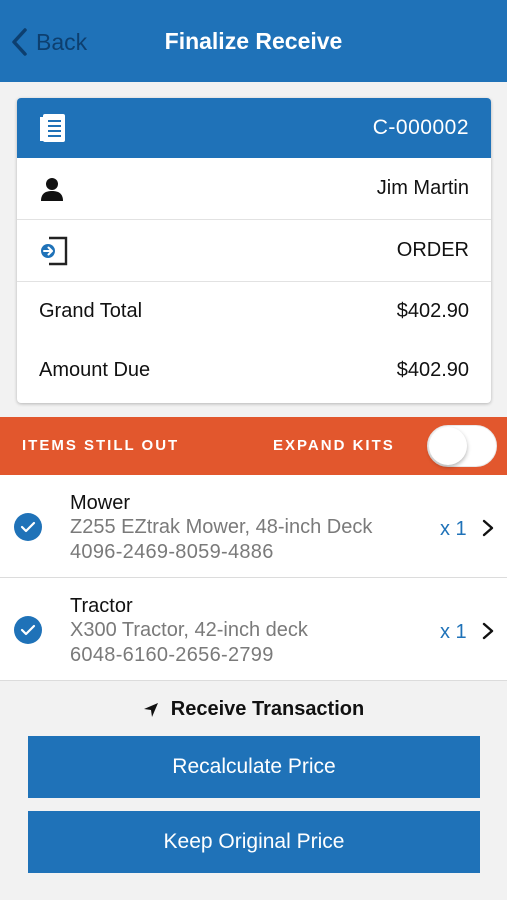 The image size is (507, 900). I want to click on sign-in-icon, so click(54, 250).